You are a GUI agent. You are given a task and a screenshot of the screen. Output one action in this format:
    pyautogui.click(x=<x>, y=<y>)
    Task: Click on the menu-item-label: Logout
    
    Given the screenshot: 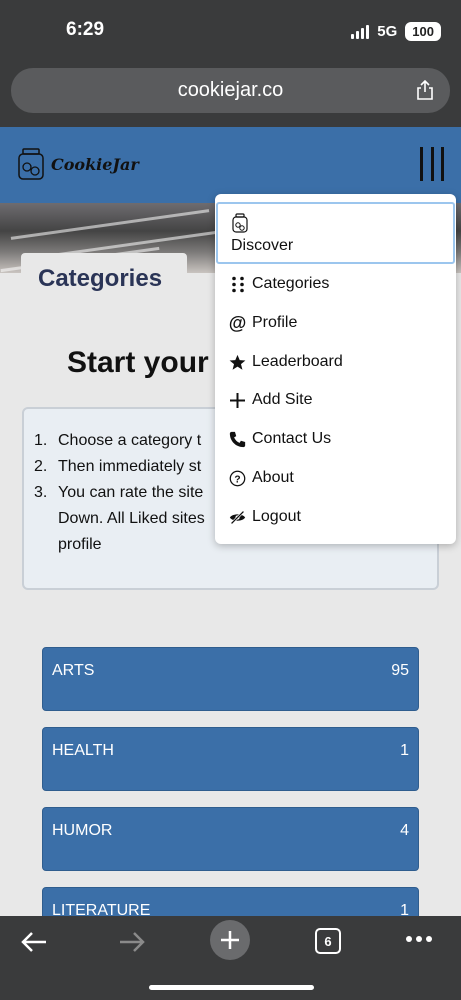 What is the action you would take?
    pyautogui.click(x=276, y=516)
    